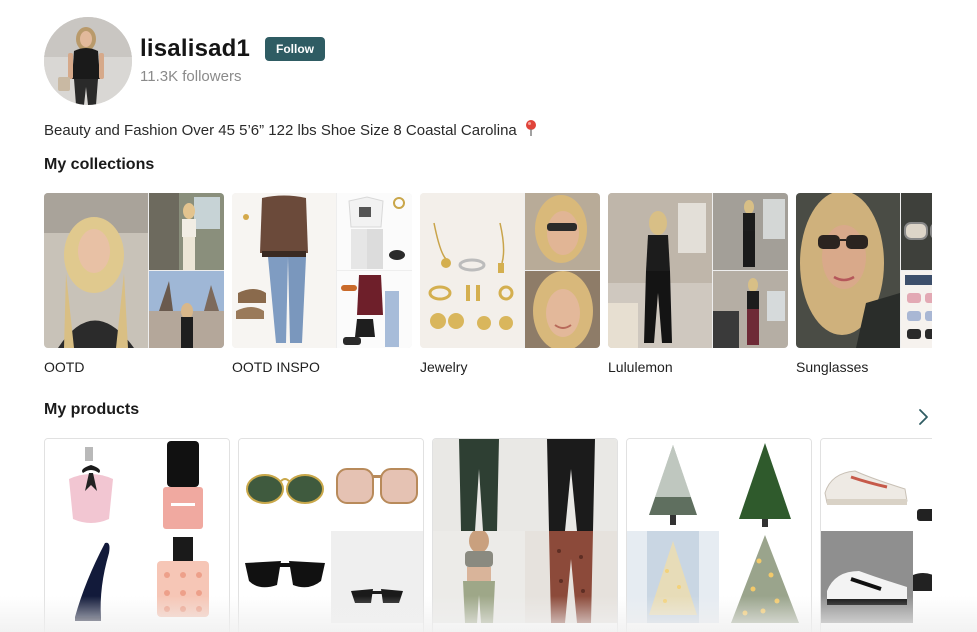 The width and height of the screenshot is (977, 632). What do you see at coordinates (640, 367) in the screenshot?
I see `collection-label: Lululemon` at bounding box center [640, 367].